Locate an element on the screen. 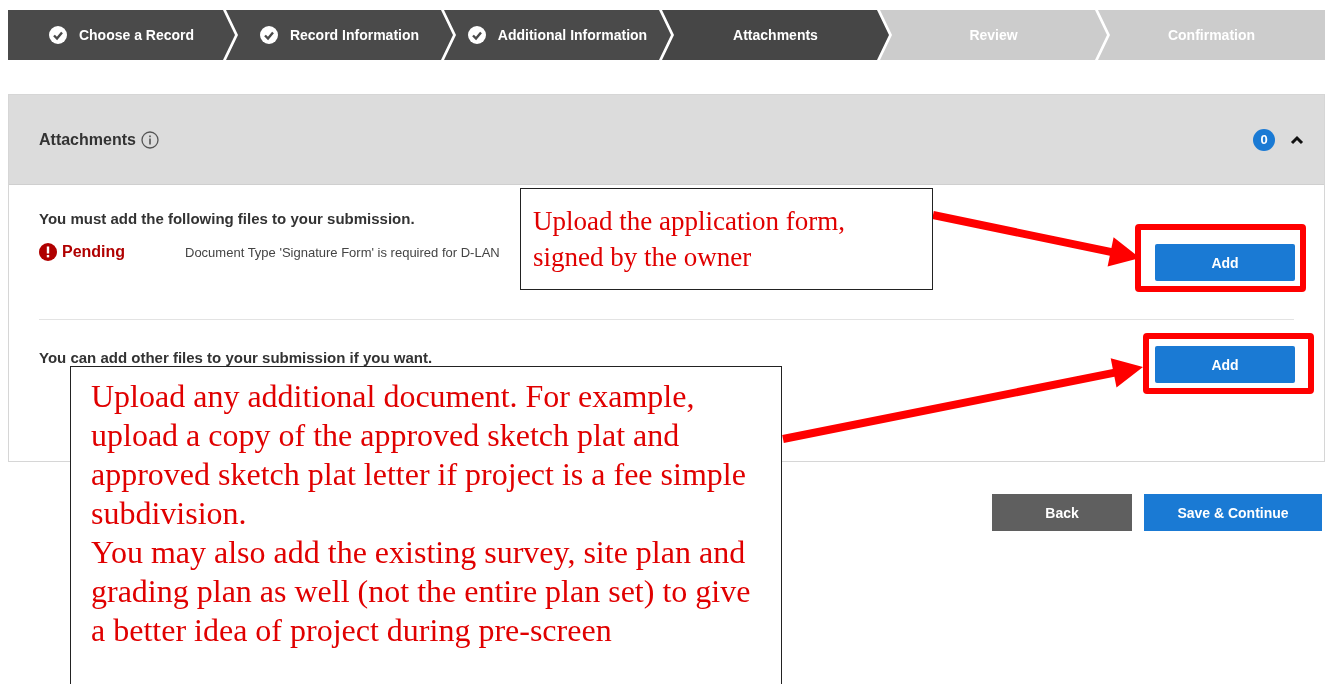 Image resolution: width=1328 pixels, height=684 pixels. section-title: Attachments is located at coordinates (87, 139).